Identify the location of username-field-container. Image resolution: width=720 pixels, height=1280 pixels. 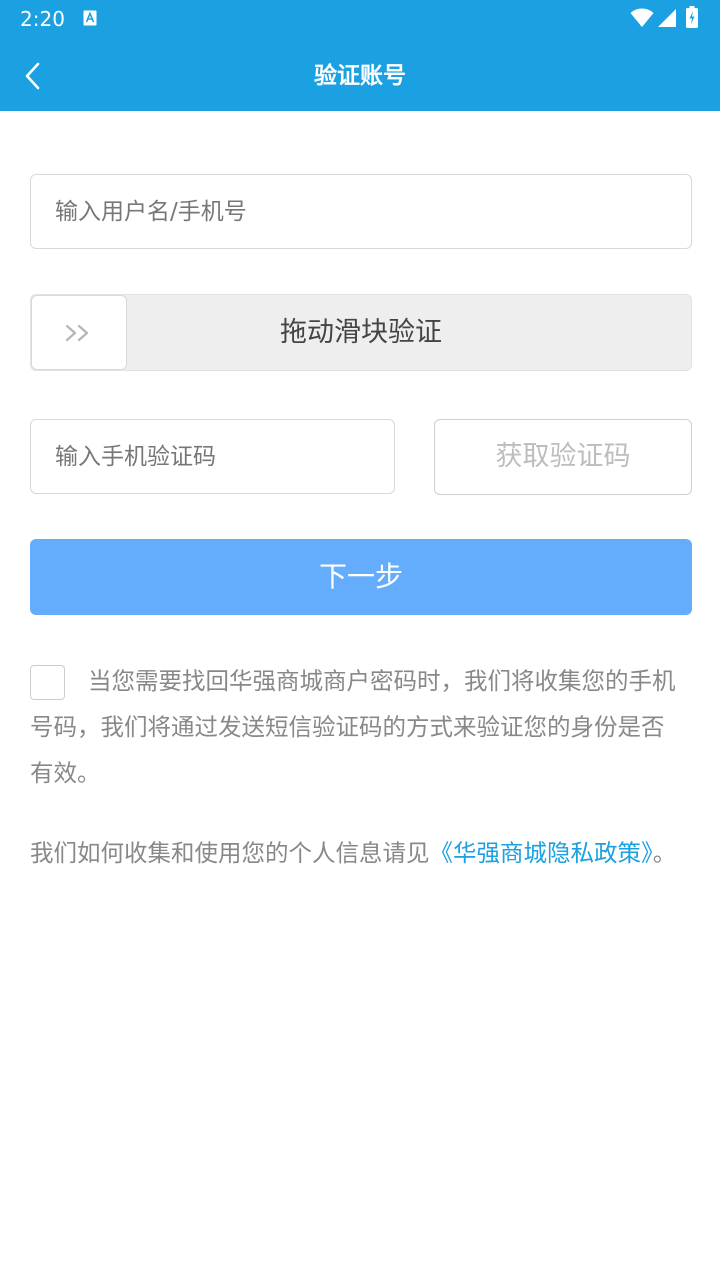
(361, 211).